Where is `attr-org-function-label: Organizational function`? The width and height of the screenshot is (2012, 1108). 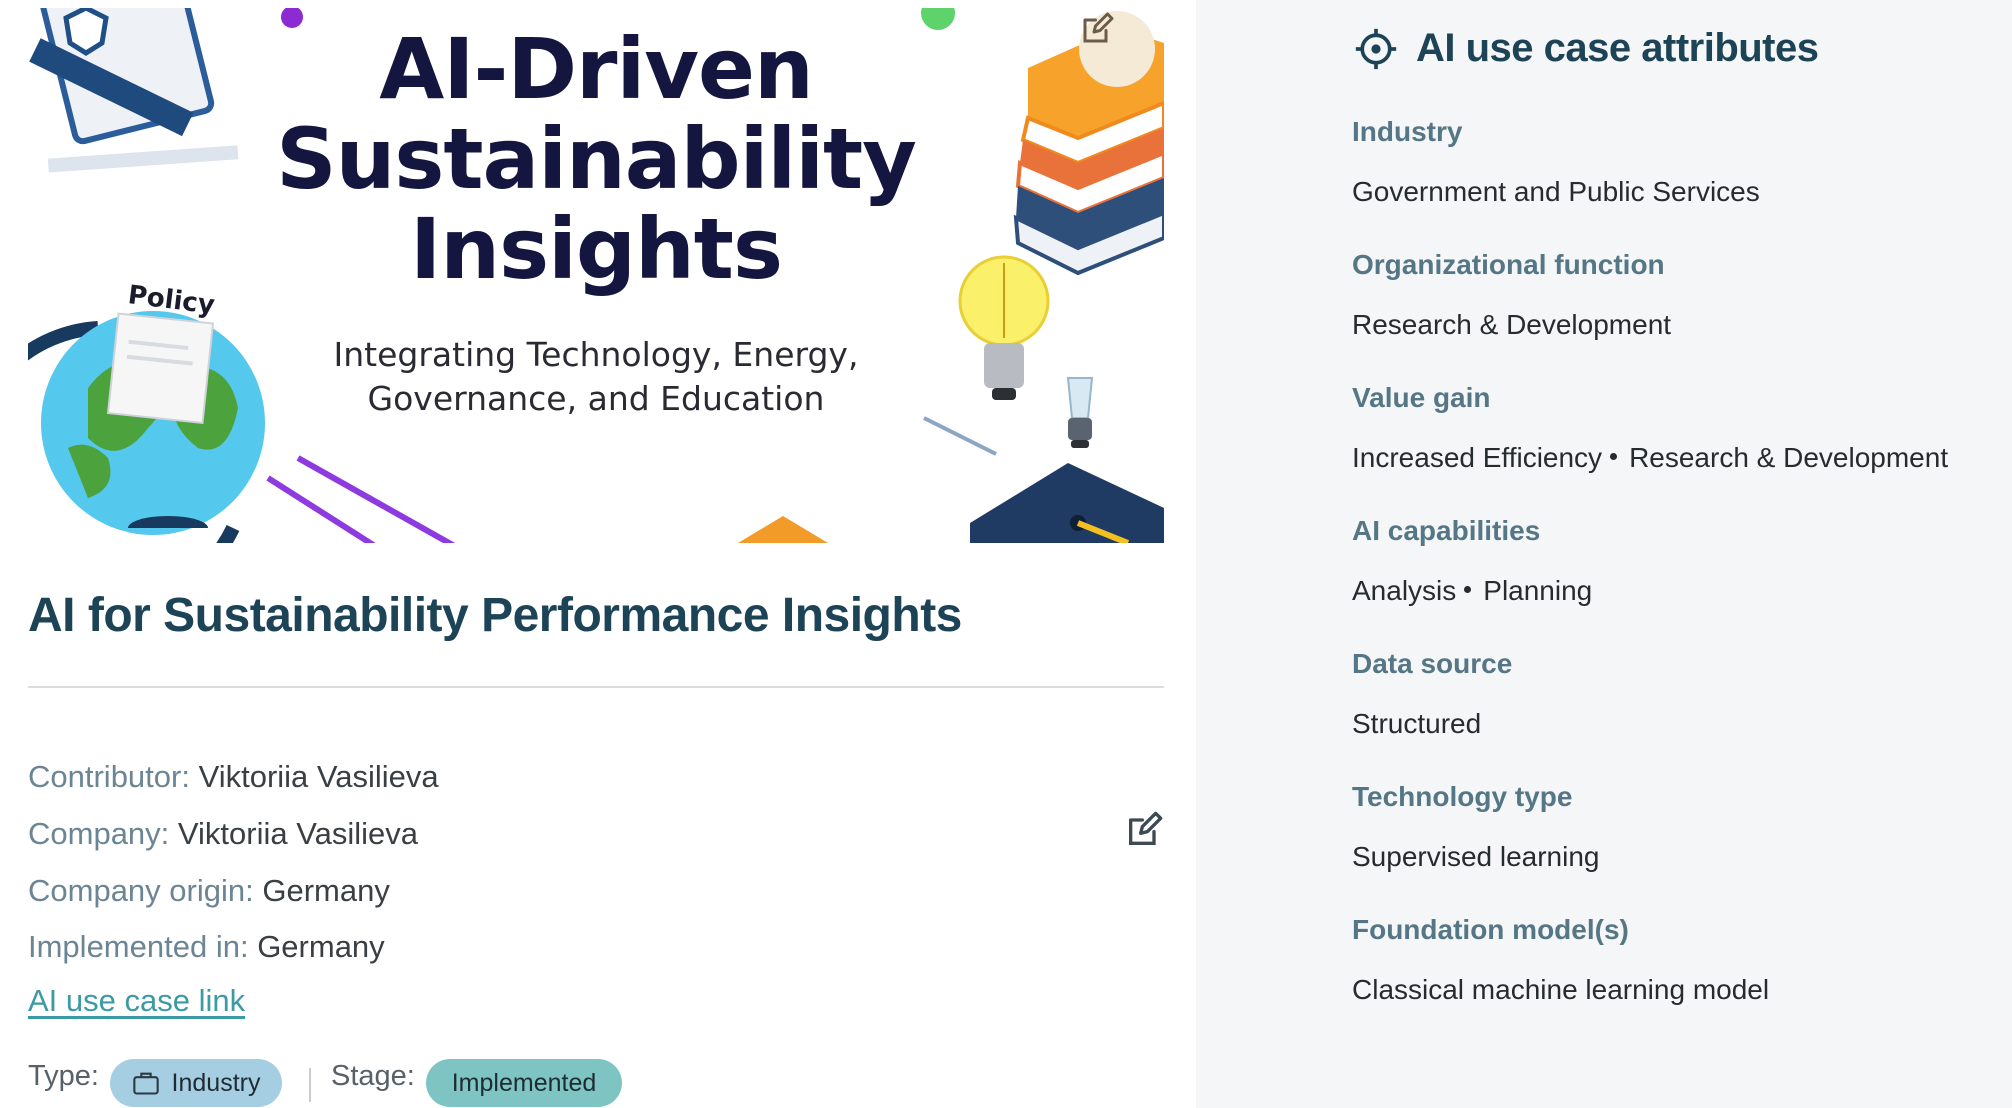
attr-org-function-label: Organizational function is located at coordinates (1508, 264).